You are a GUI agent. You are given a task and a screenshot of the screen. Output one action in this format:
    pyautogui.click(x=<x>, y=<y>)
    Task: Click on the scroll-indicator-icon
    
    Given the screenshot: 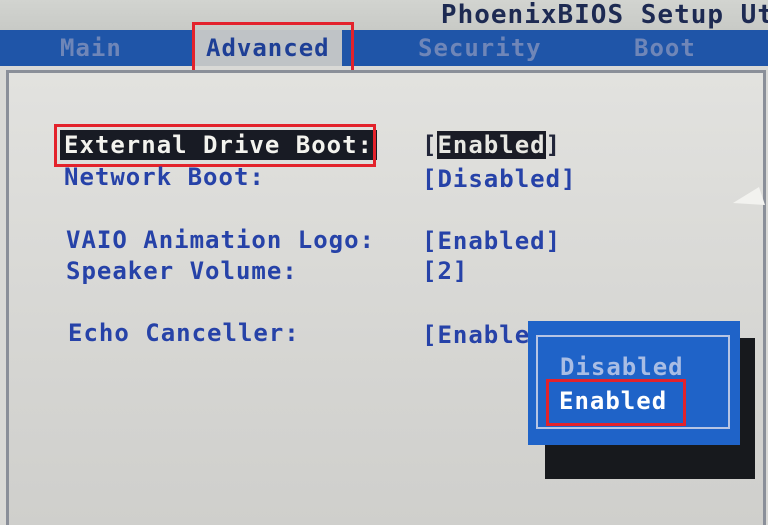 What is the action you would take?
    pyautogui.click(x=749, y=196)
    